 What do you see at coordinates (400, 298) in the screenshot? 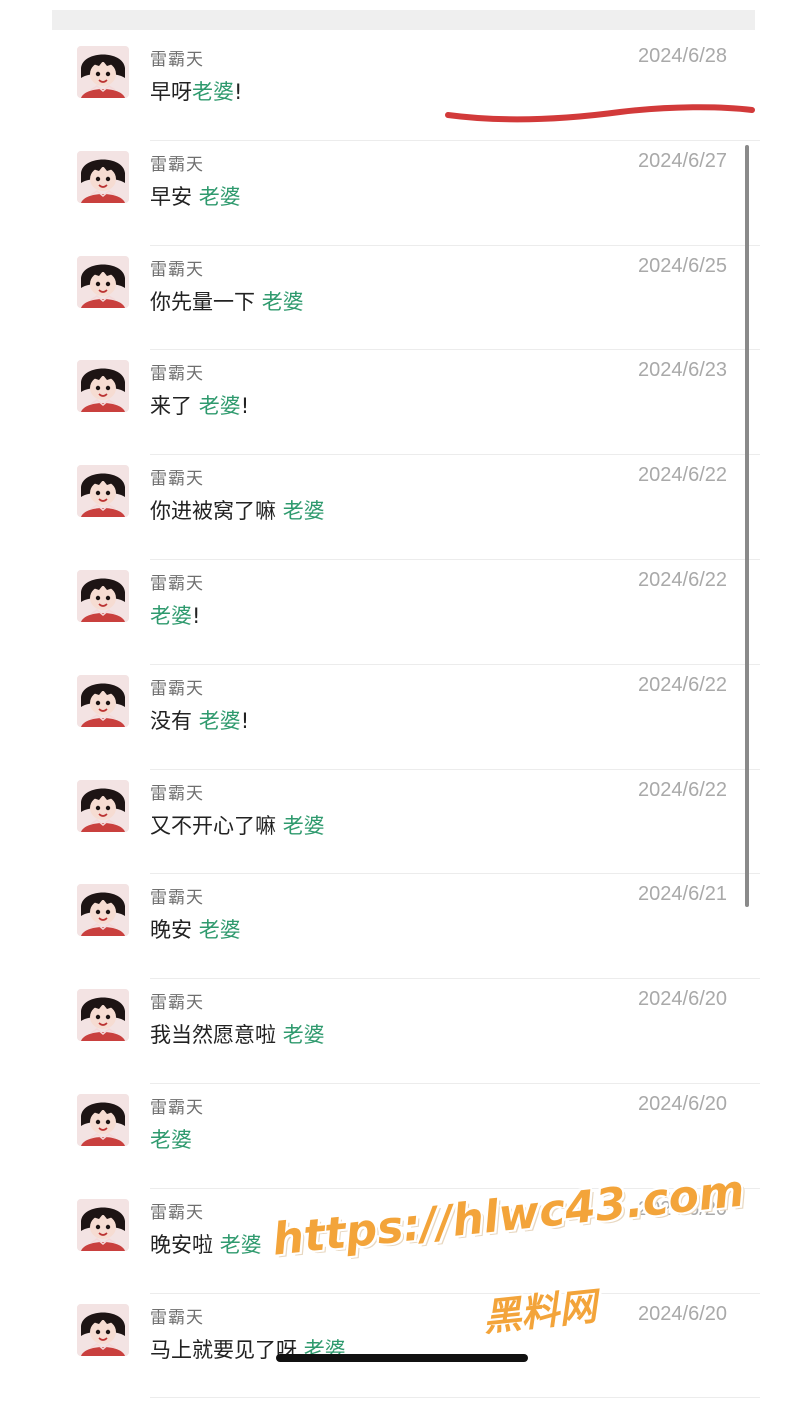
I see `message-row: 雷霸天 2024/6/25 你先量一下 老婆` at bounding box center [400, 298].